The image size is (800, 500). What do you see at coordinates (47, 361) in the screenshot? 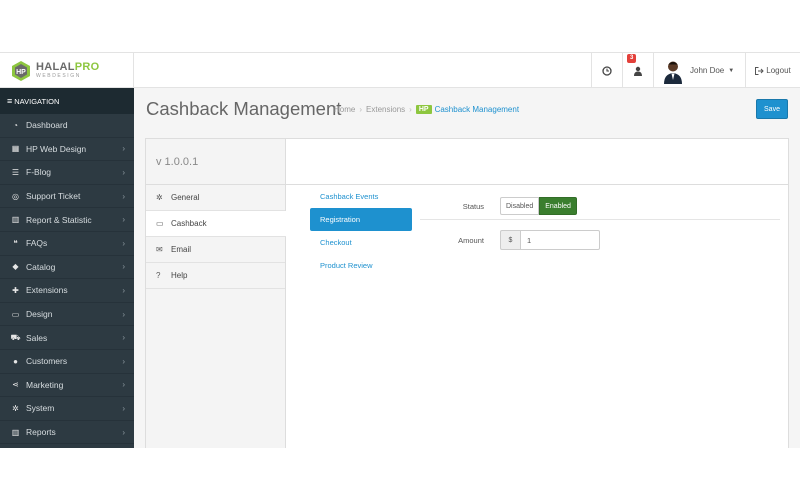
I see `sidebar-item-label: Customers` at bounding box center [47, 361].